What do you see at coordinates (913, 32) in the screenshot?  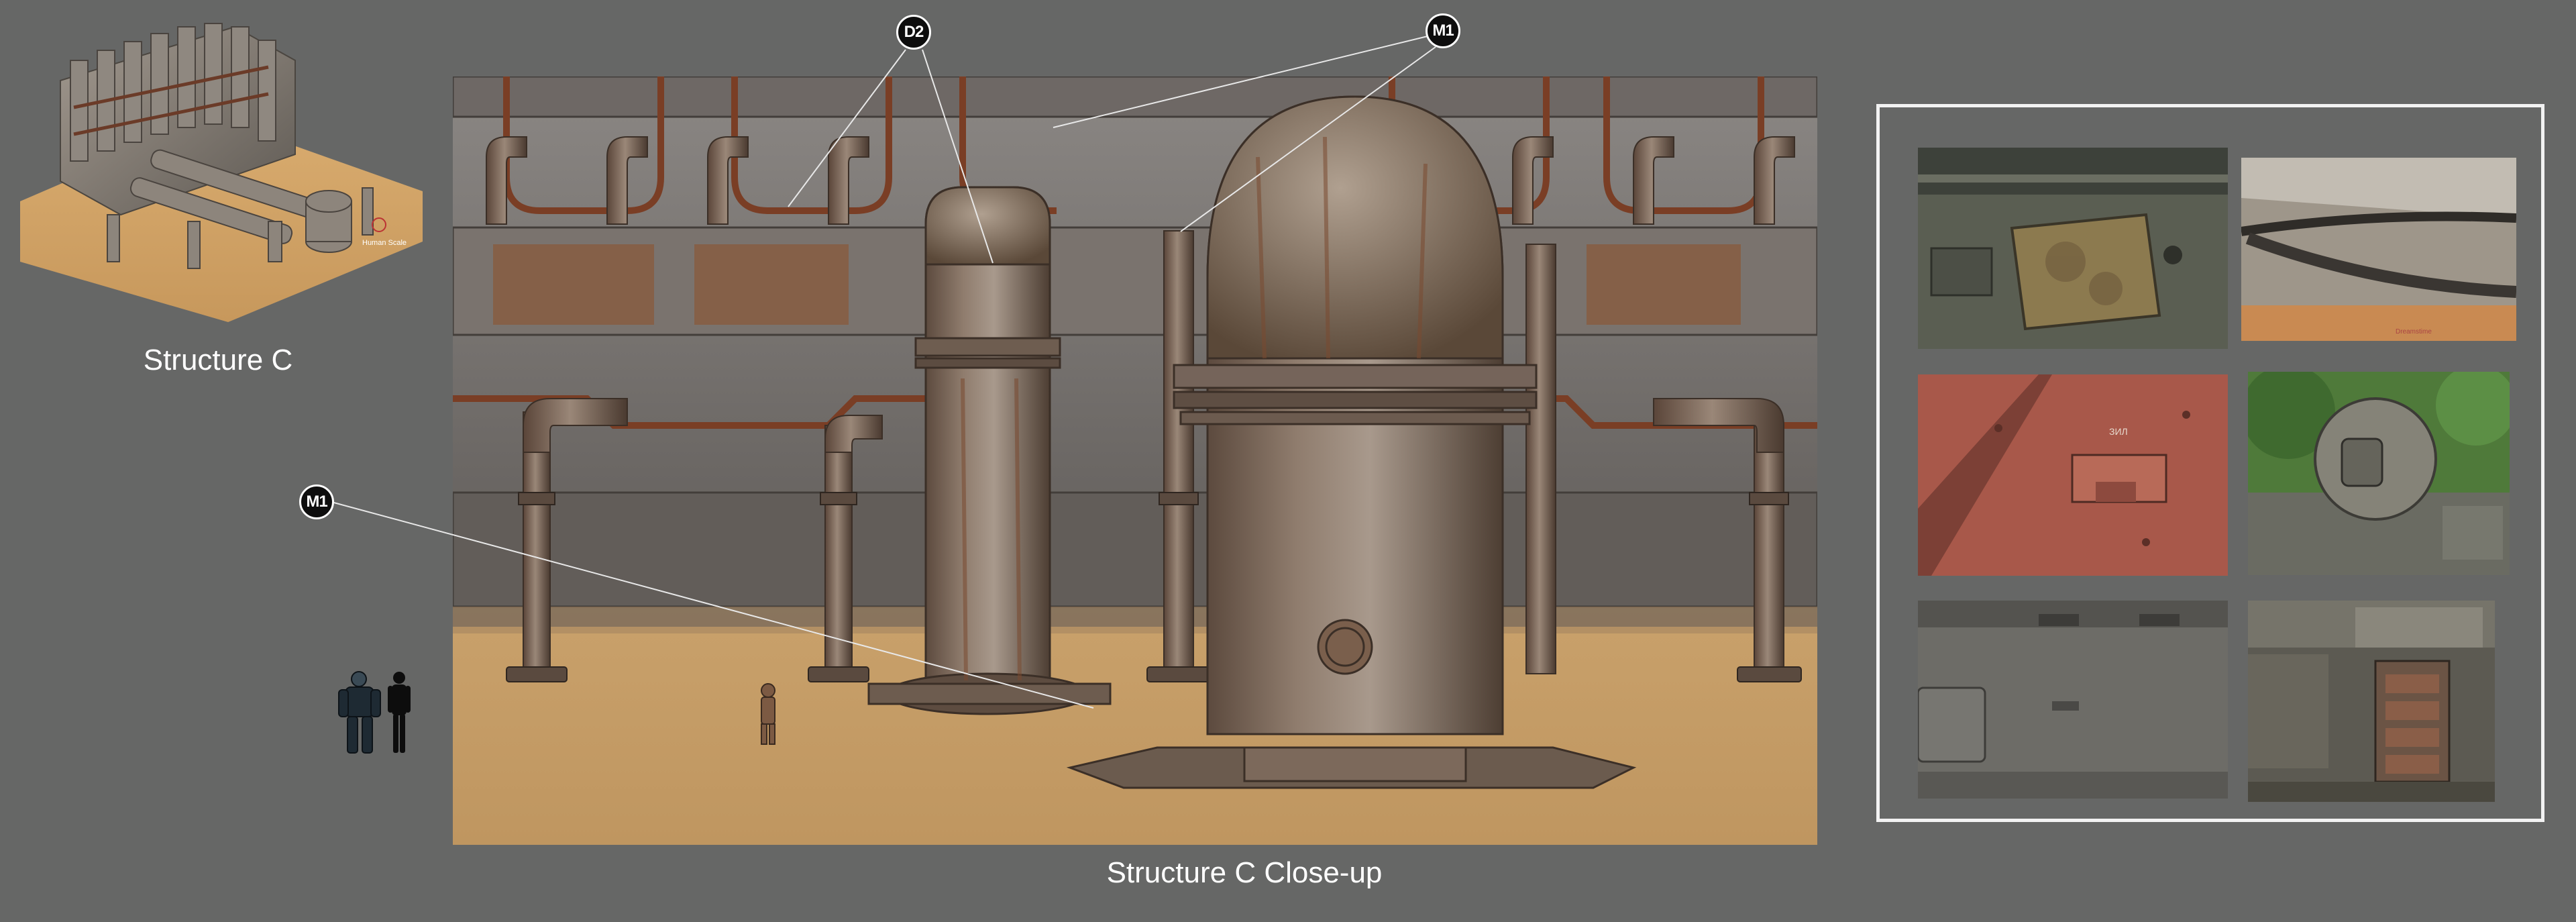 I see `callout-d2: D2` at bounding box center [913, 32].